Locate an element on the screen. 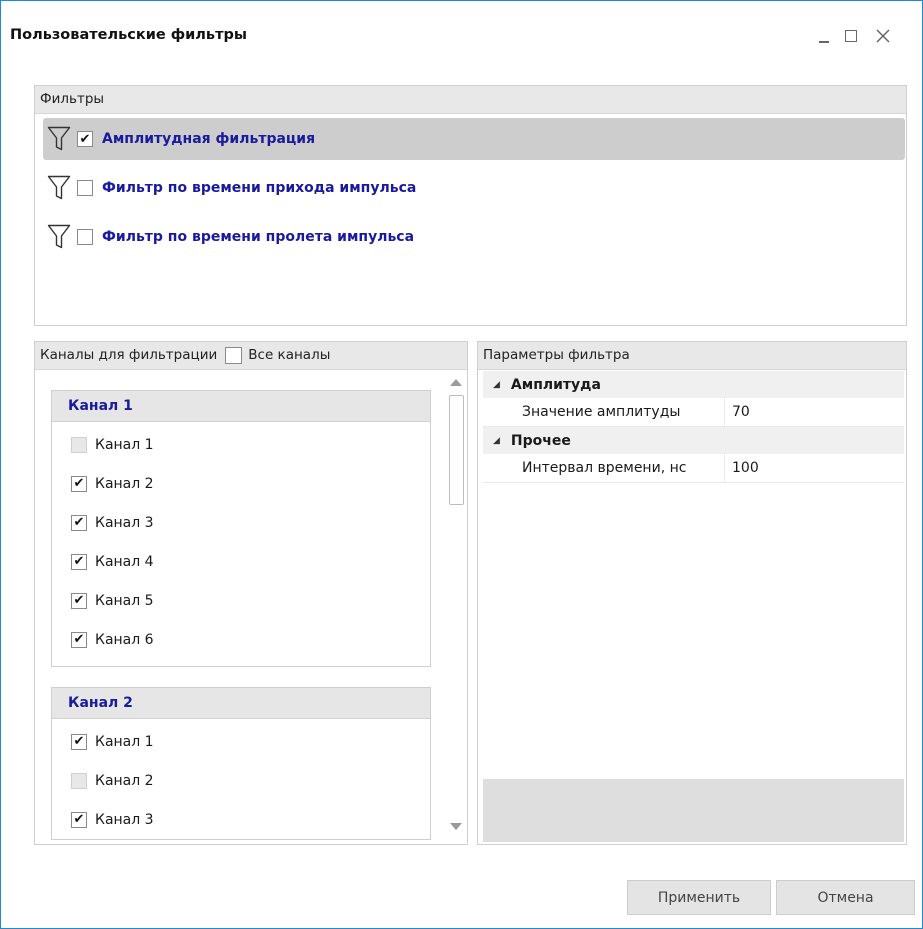 The width and height of the screenshot is (923, 929). property-category-name: Амплитуда is located at coordinates (555, 384).